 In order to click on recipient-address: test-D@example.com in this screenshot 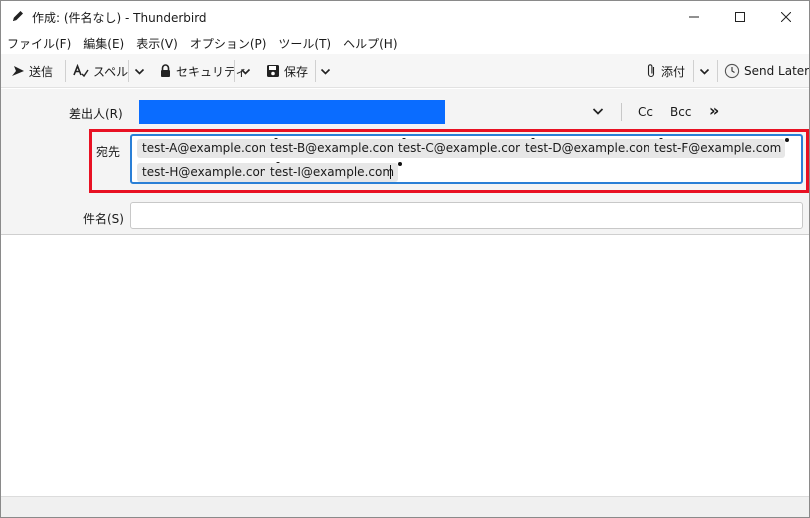, I will do `click(590, 148)`.